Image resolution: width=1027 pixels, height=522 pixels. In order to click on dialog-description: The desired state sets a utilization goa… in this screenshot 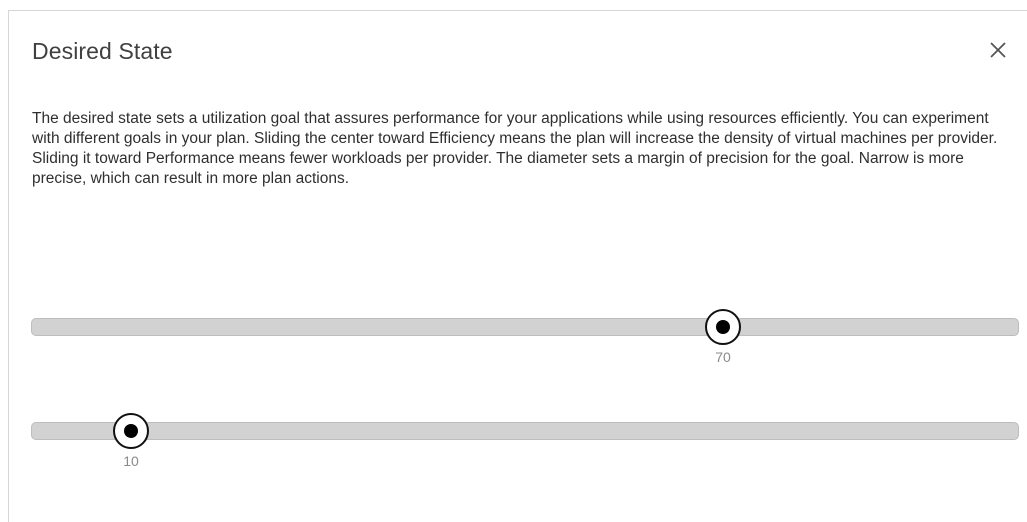, I will do `click(515, 148)`.